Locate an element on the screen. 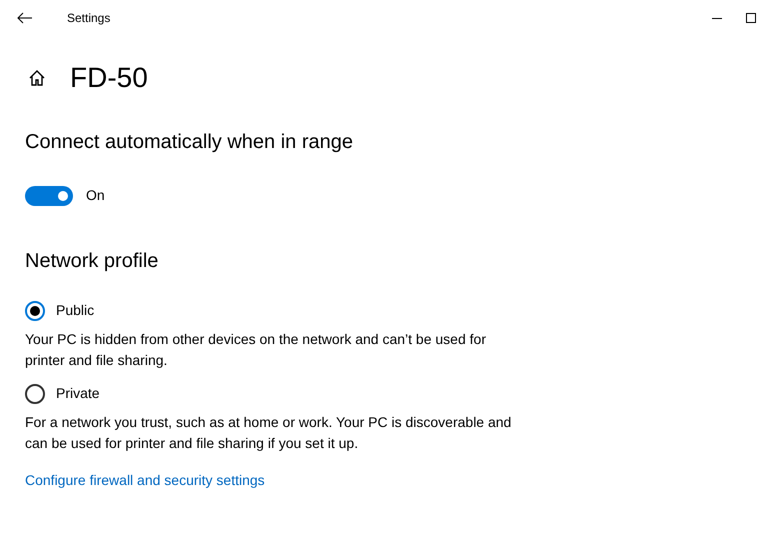 The height and width of the screenshot is (538, 768). back-arrow-icon is located at coordinates (25, 18).